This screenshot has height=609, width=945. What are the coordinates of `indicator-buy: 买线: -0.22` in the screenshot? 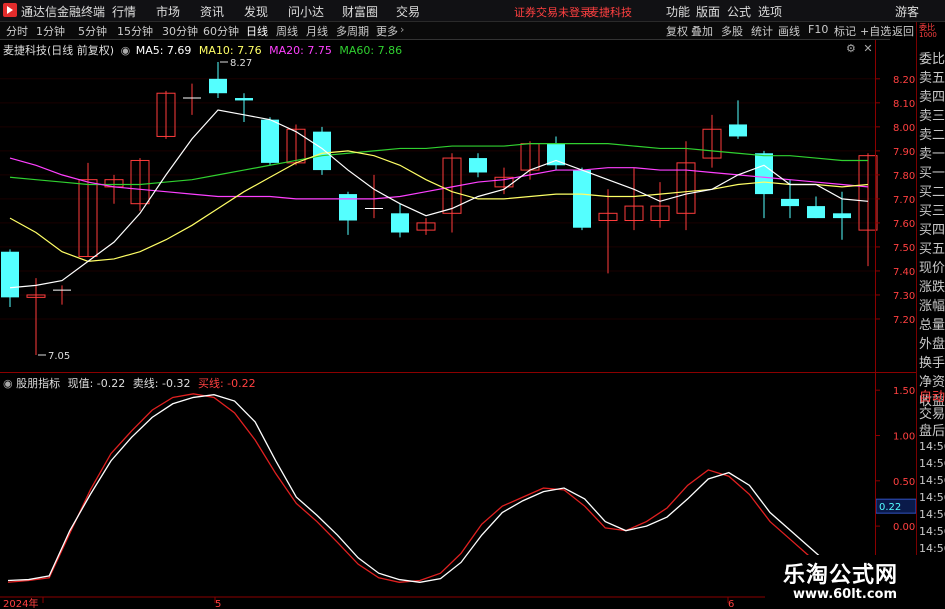 It's located at (226, 383).